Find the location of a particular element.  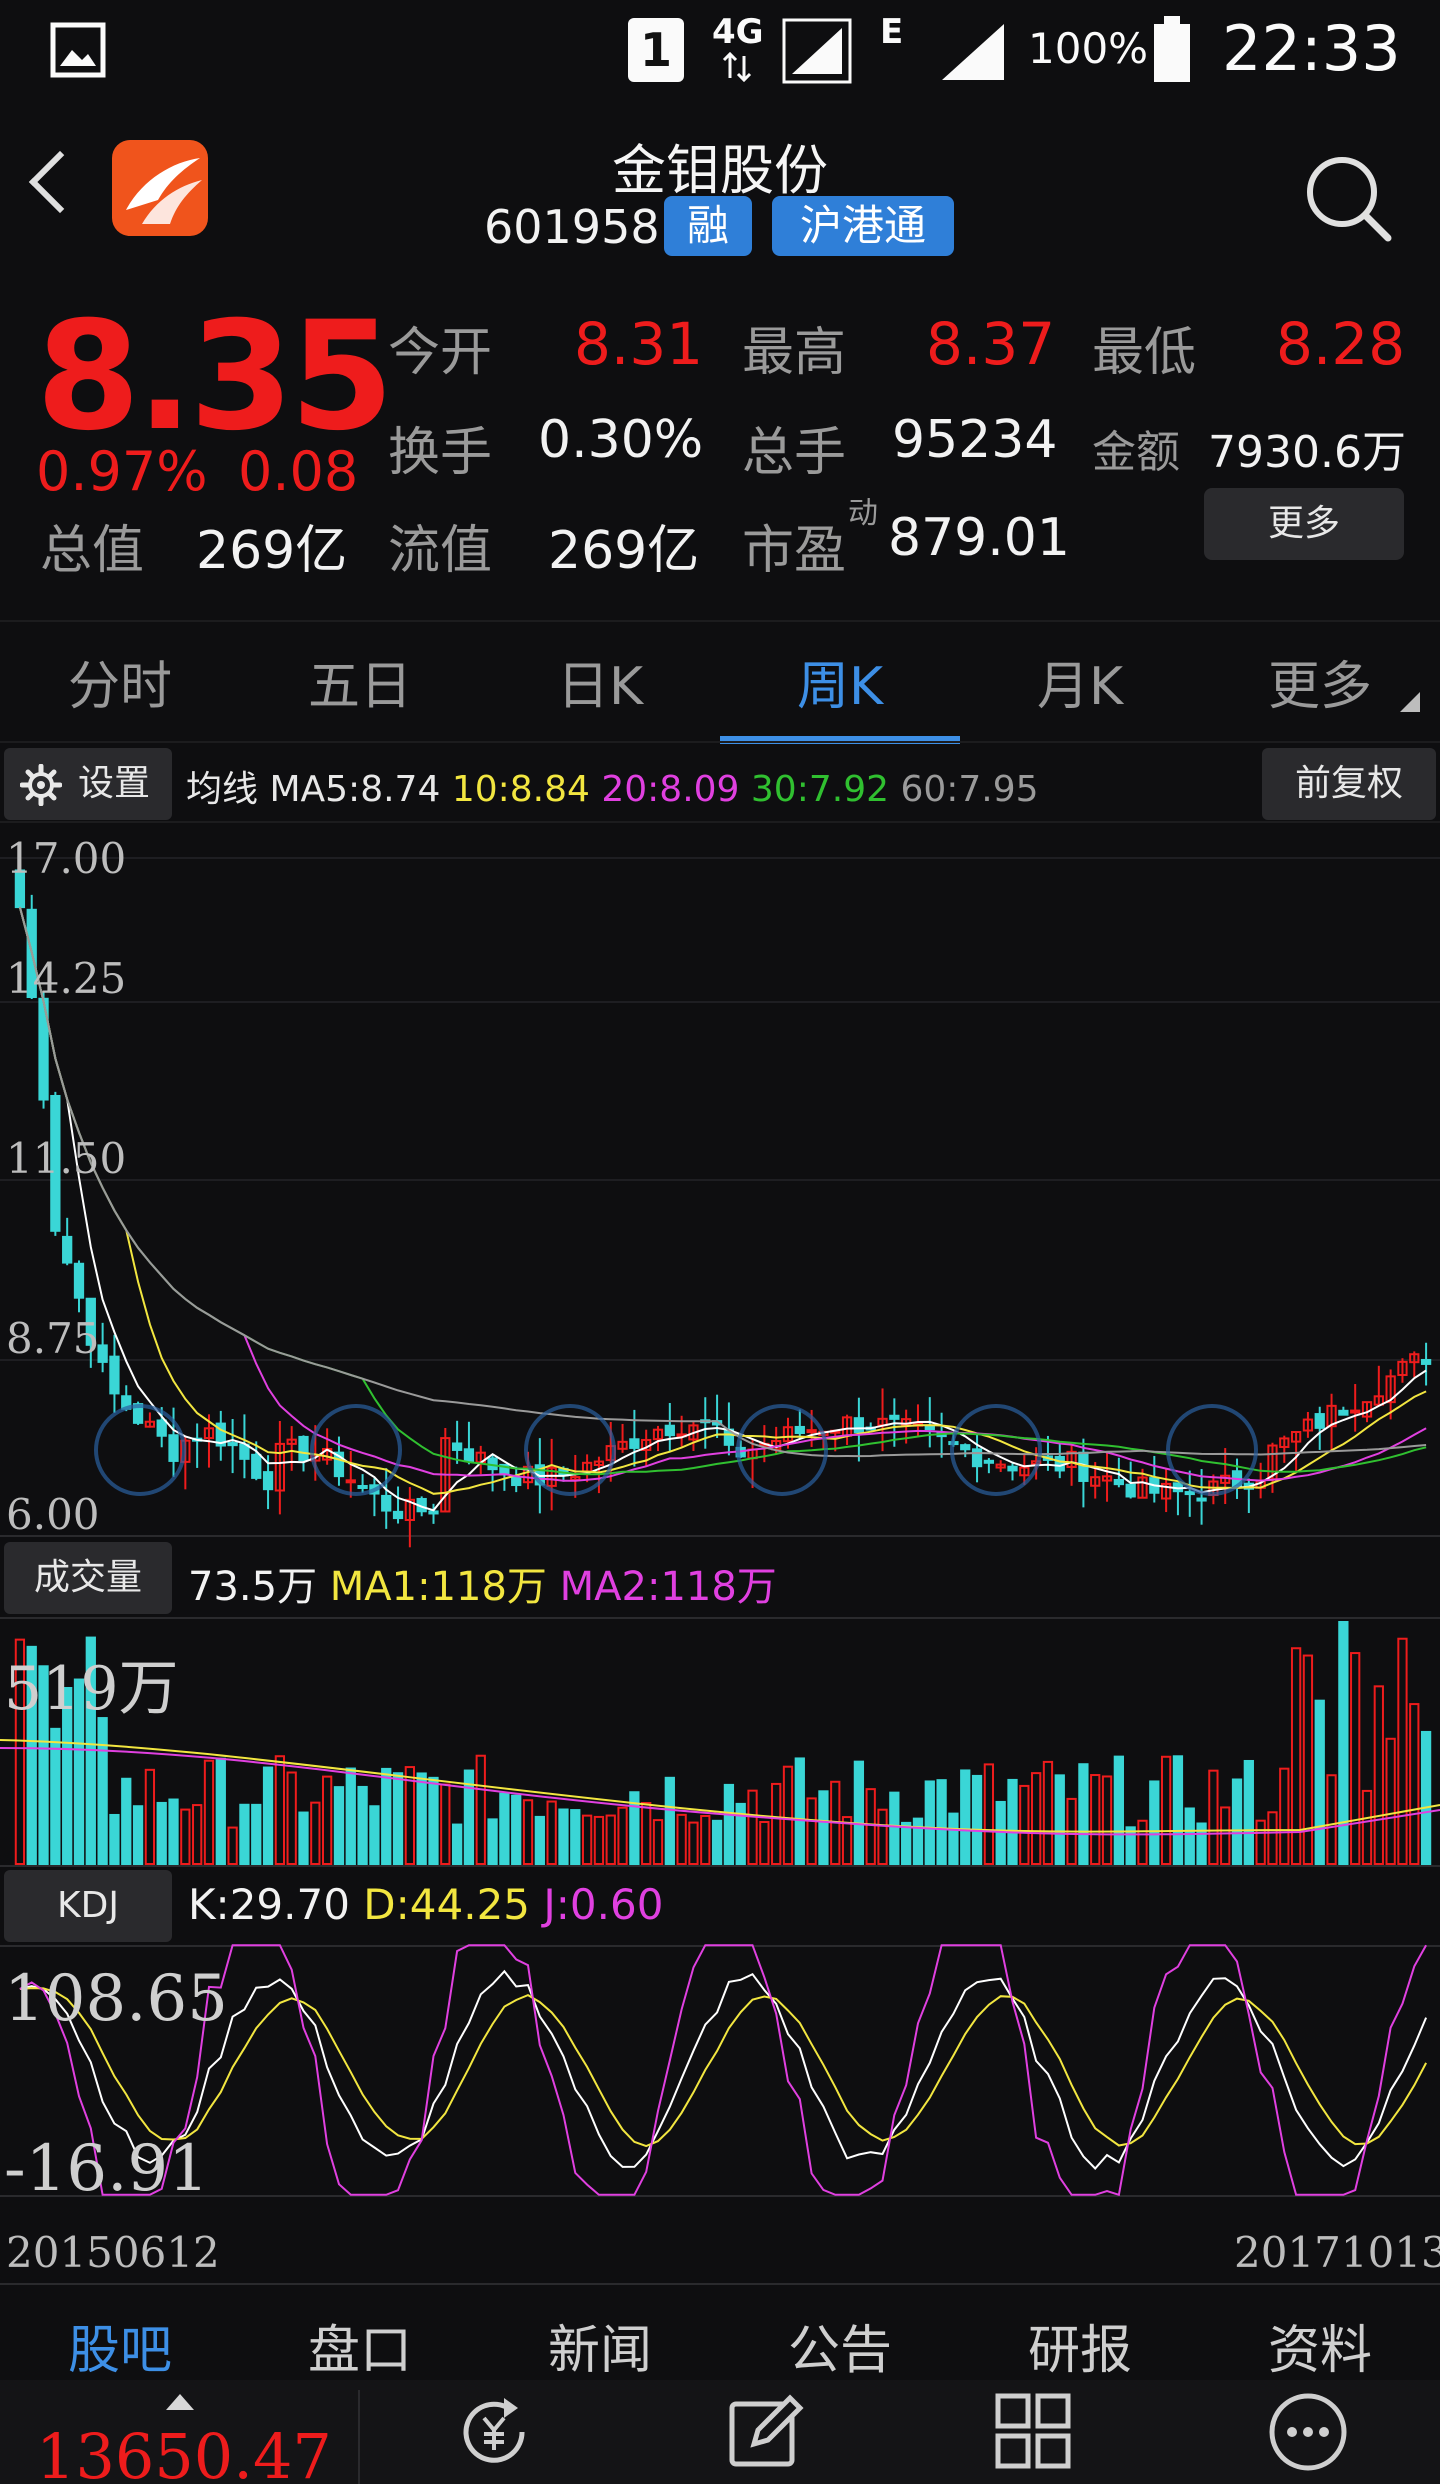

y-tick-2: 14.25 is located at coordinates (66, 978).